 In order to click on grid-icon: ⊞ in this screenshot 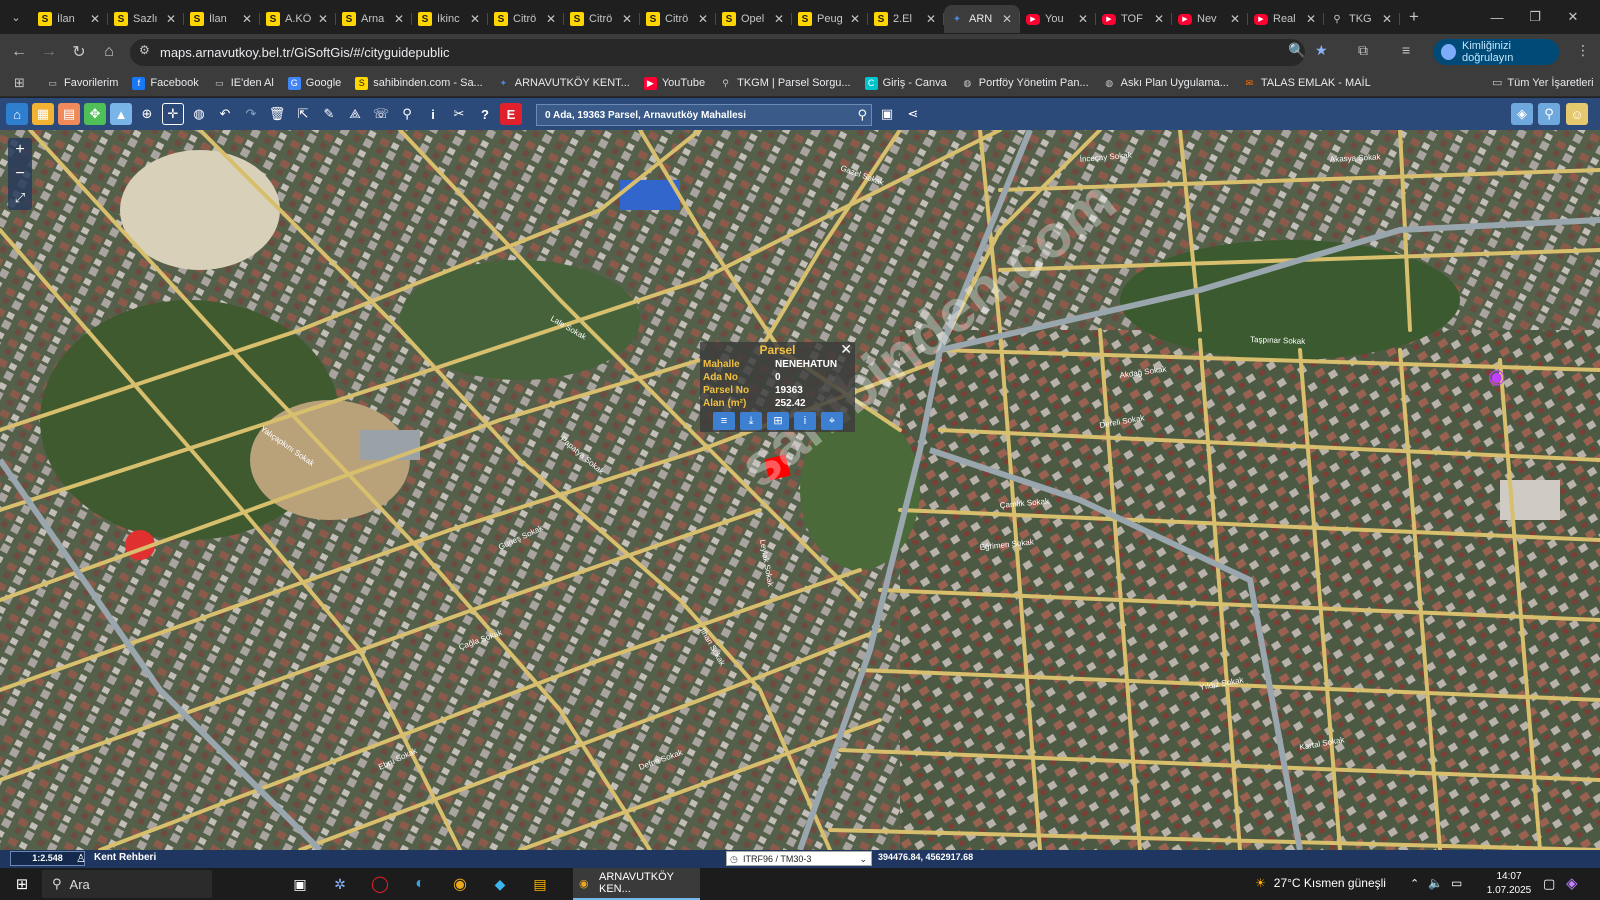, I will do `click(778, 421)`.